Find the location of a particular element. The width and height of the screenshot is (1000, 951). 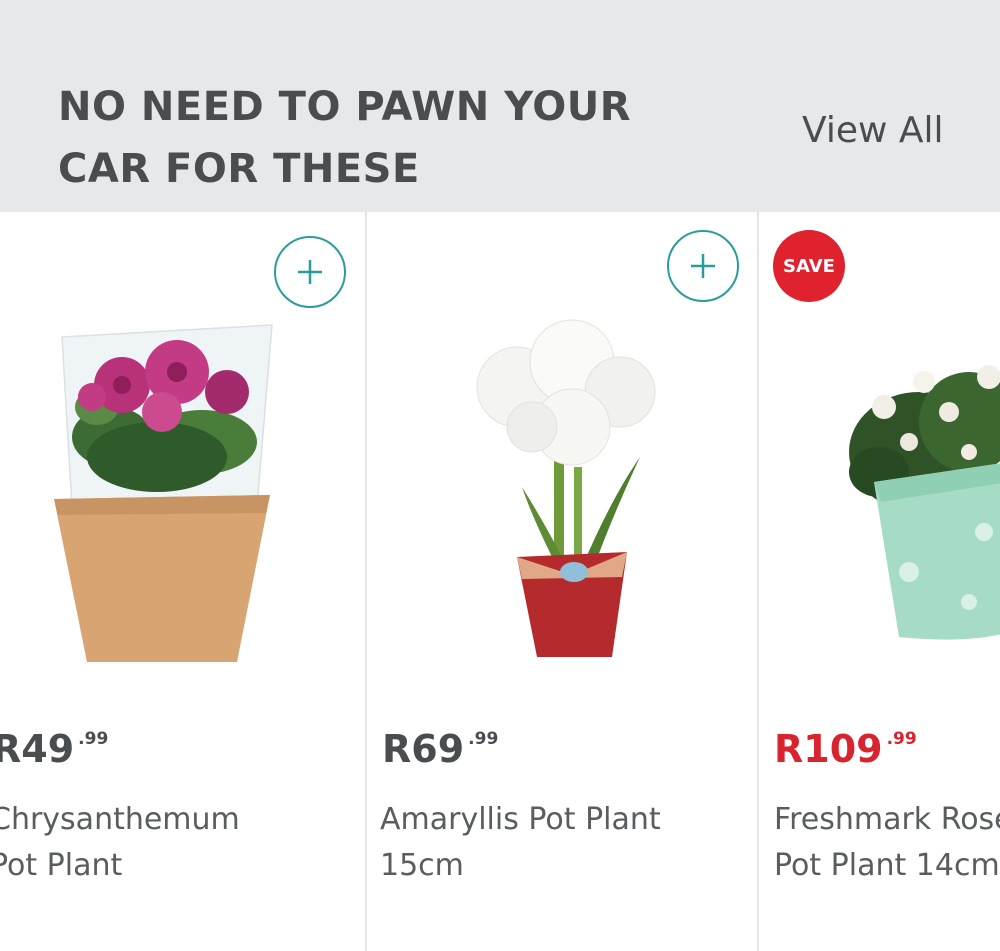

save-badge: SAVE is located at coordinates (809, 266).